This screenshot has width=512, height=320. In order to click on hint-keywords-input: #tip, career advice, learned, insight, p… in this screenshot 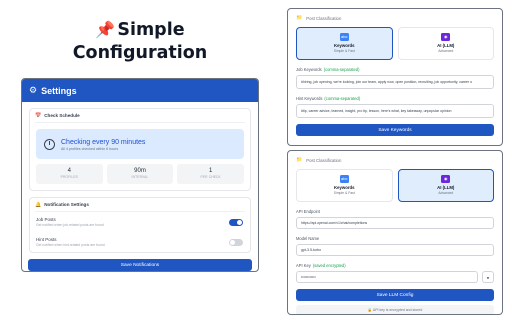, I will do `click(395, 111)`.